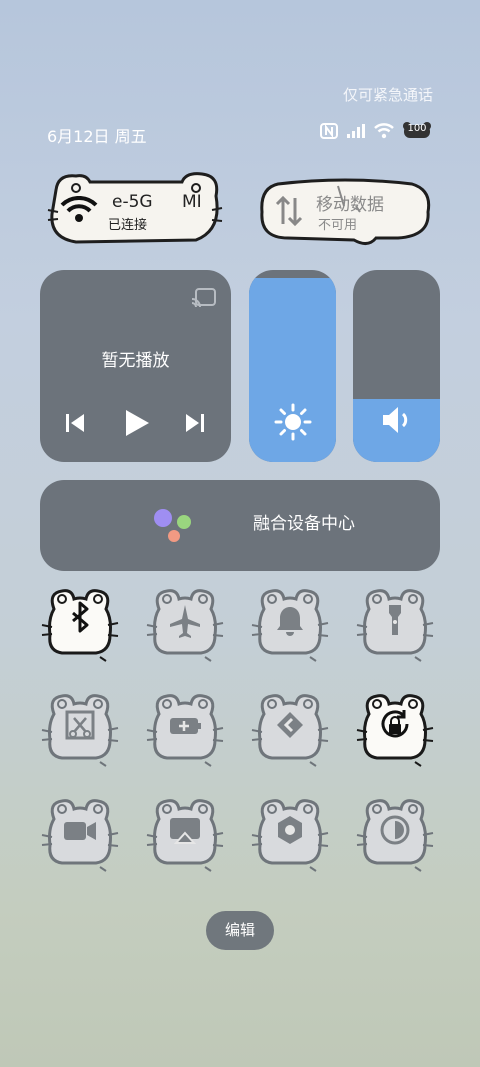 Image resolution: width=480 pixels, height=1067 pixels. I want to click on cast-output-icon, so click(204, 298).